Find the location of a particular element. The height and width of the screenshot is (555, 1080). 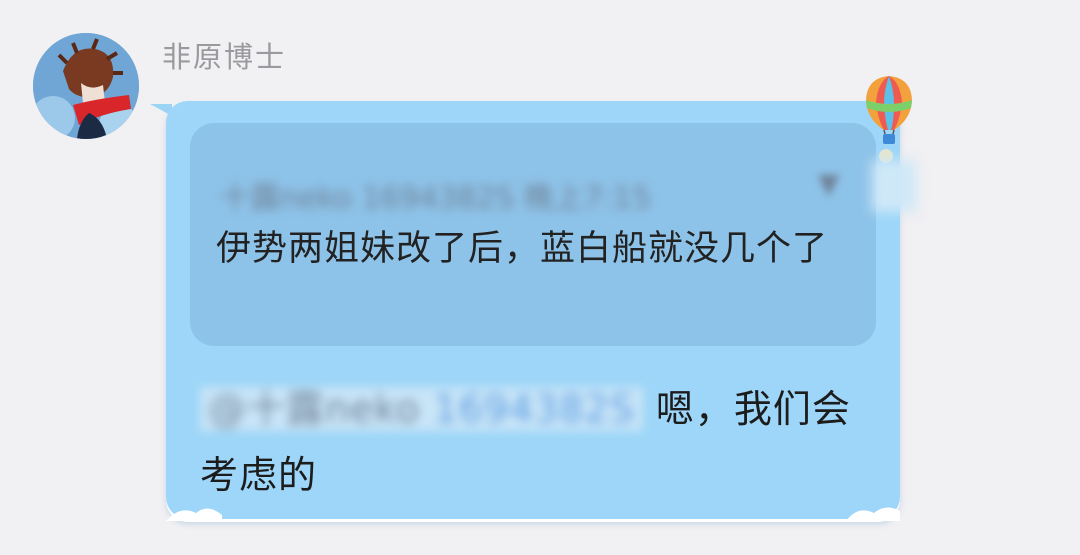

quote-text: 伊势两姐妹改了后，蓝白船就没几个了 is located at coordinates (522, 249).